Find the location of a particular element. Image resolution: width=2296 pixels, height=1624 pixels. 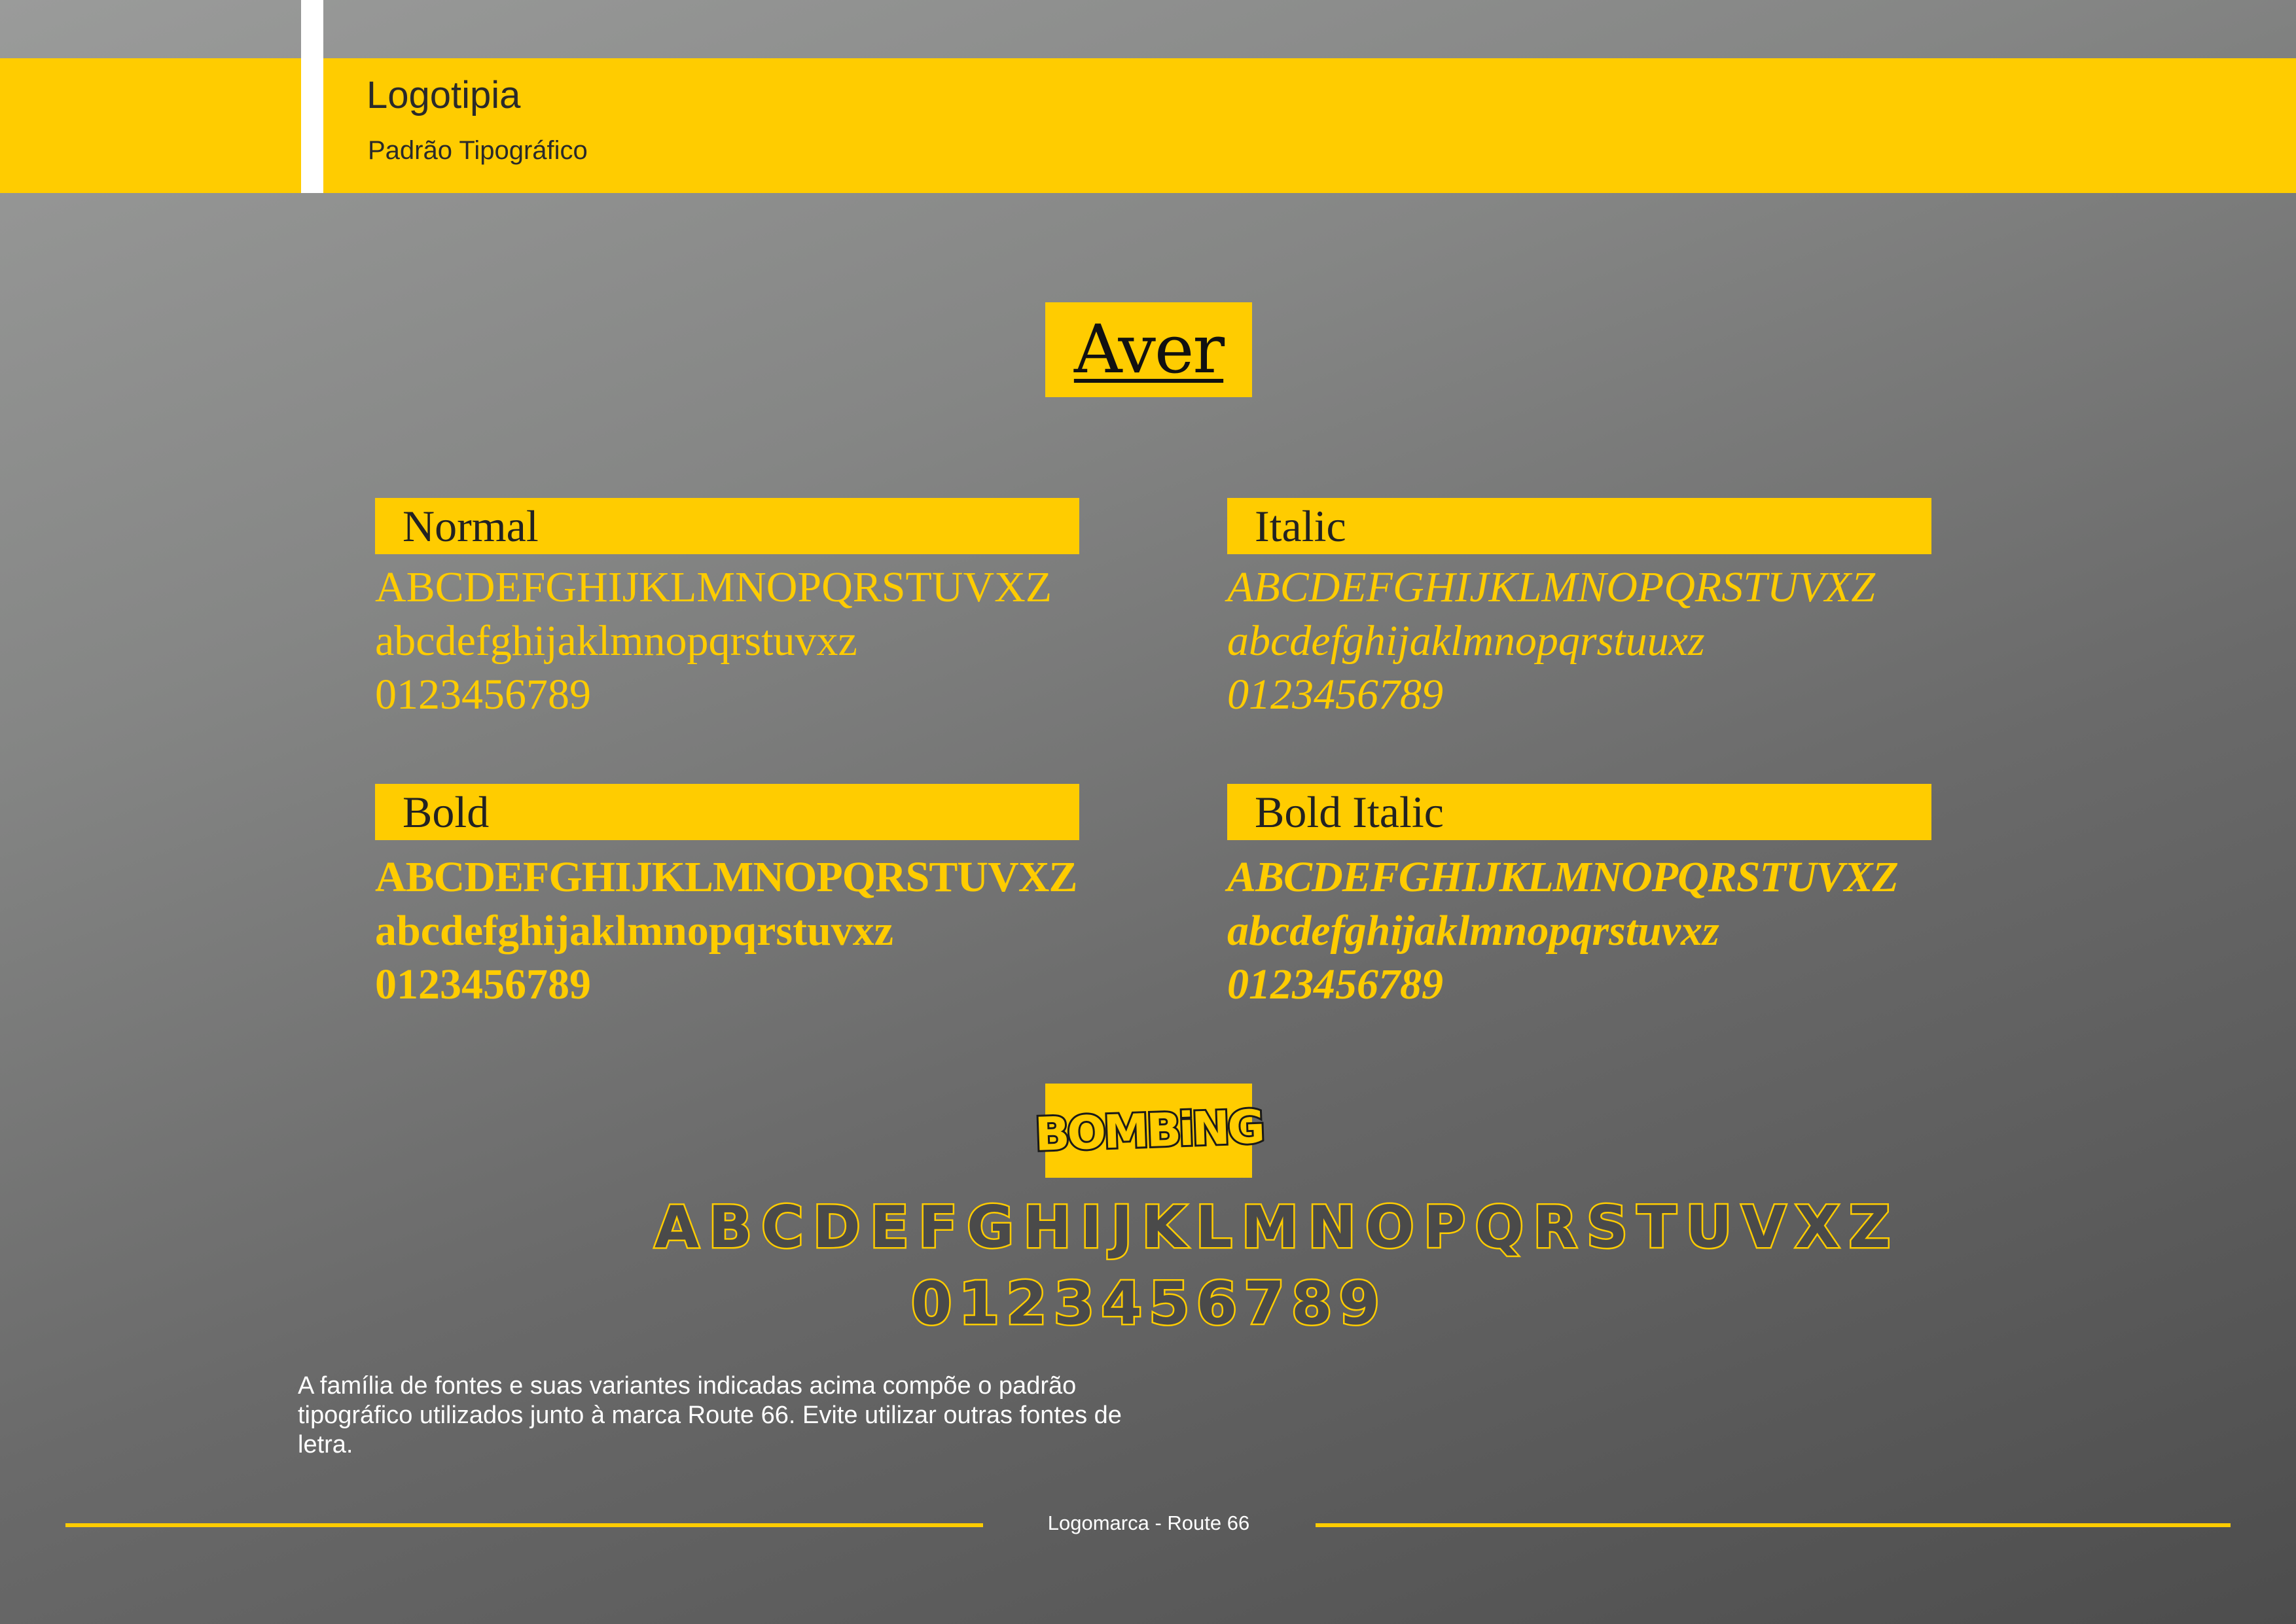

footer-text: Logomarca - Route 66 is located at coordinates (1148, 1522).